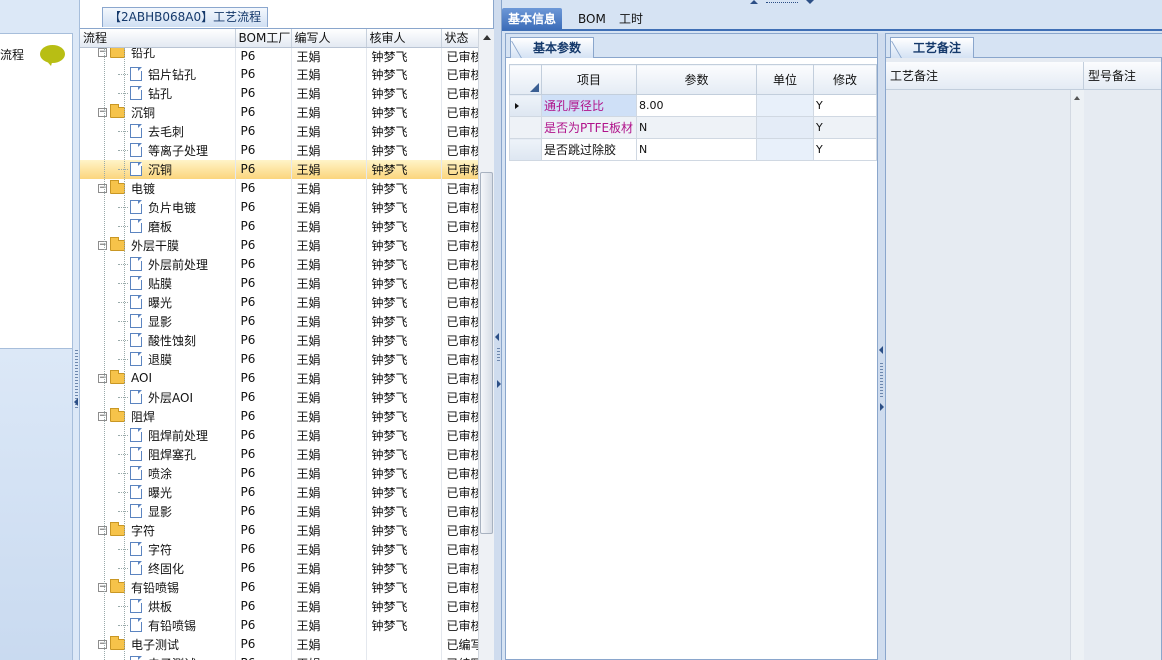 The width and height of the screenshot is (1162, 660). What do you see at coordinates (329, 38) in the screenshot?
I see `col-header-writer: 编写人` at bounding box center [329, 38].